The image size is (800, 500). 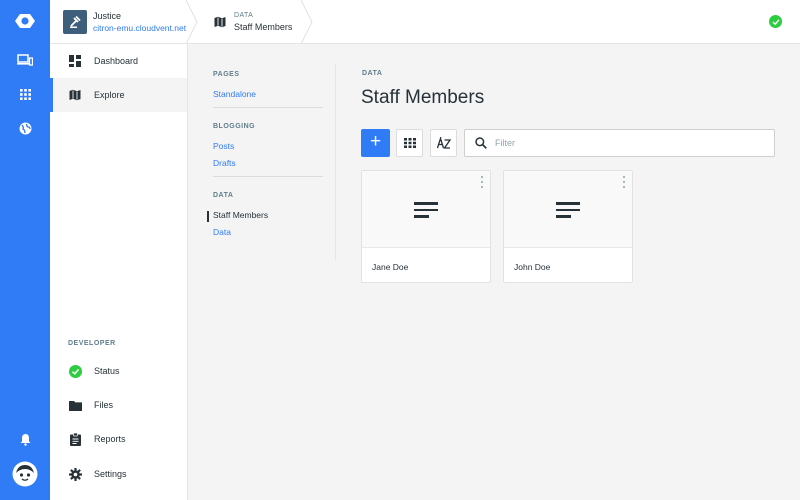 I want to click on developer-heading: DEVELOPER, so click(x=92, y=343).